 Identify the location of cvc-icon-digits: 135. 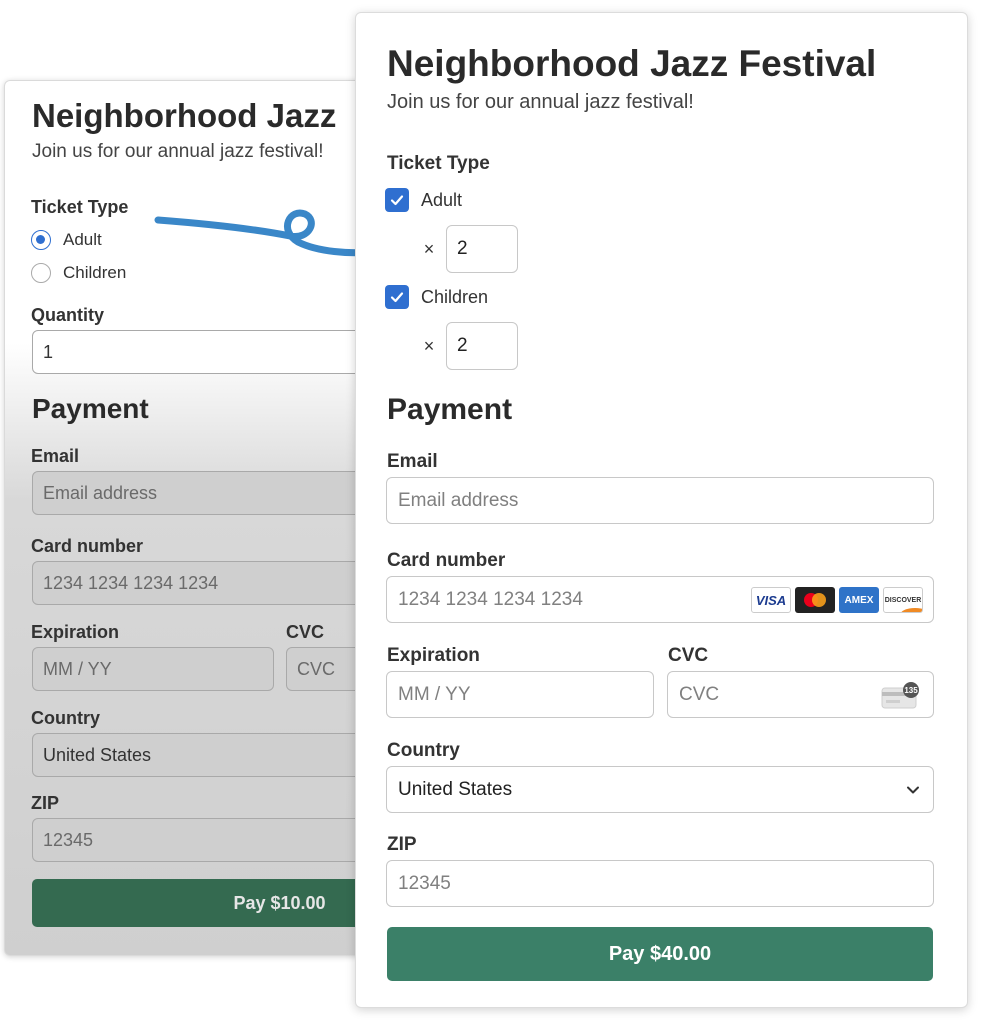
(911, 690).